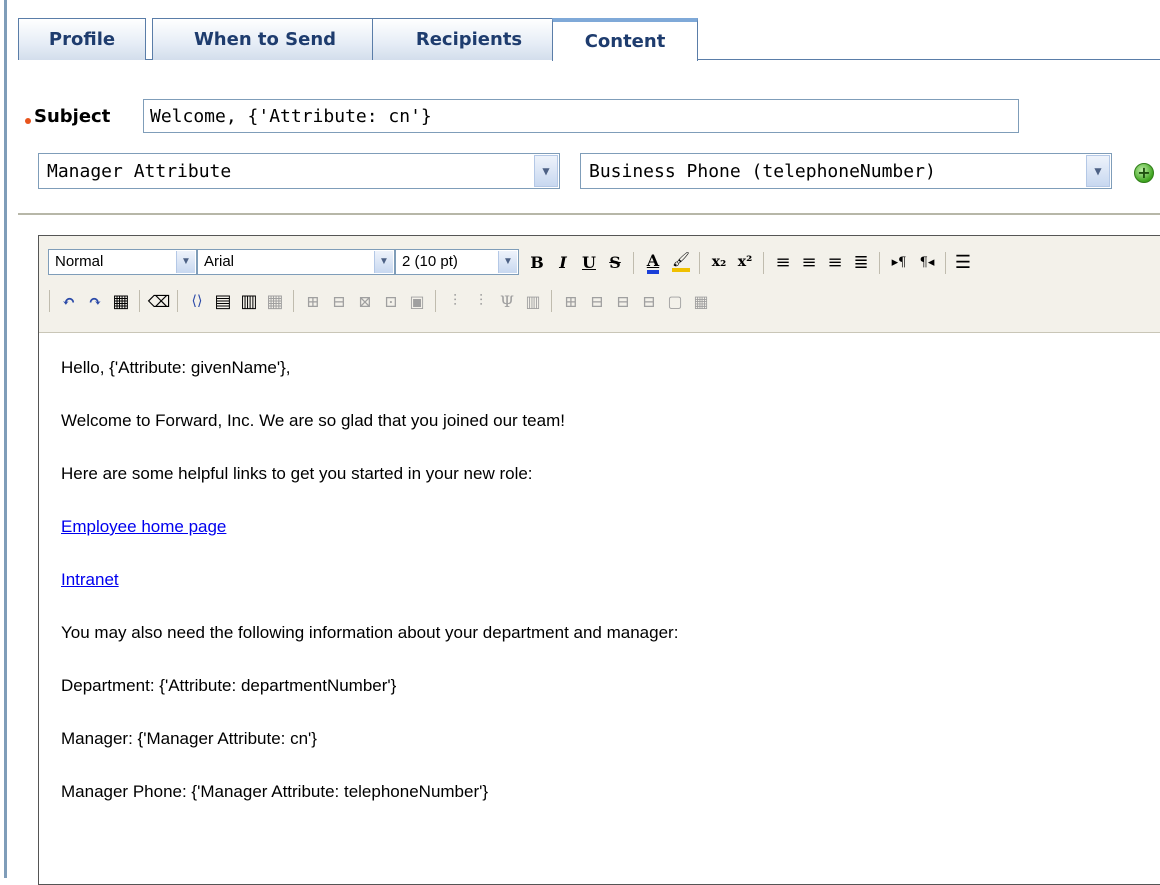  I want to click on delete-column-icon: Ψ, so click(507, 301).